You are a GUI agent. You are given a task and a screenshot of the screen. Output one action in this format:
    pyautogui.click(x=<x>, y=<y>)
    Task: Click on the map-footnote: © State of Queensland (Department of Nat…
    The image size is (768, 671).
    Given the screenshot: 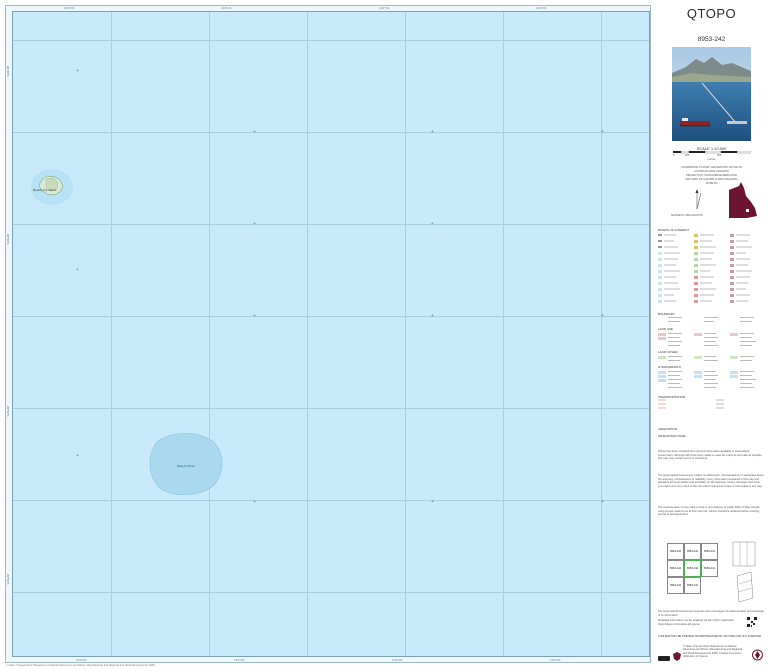 What is the action you would take?
    pyautogui.click(x=80, y=665)
    